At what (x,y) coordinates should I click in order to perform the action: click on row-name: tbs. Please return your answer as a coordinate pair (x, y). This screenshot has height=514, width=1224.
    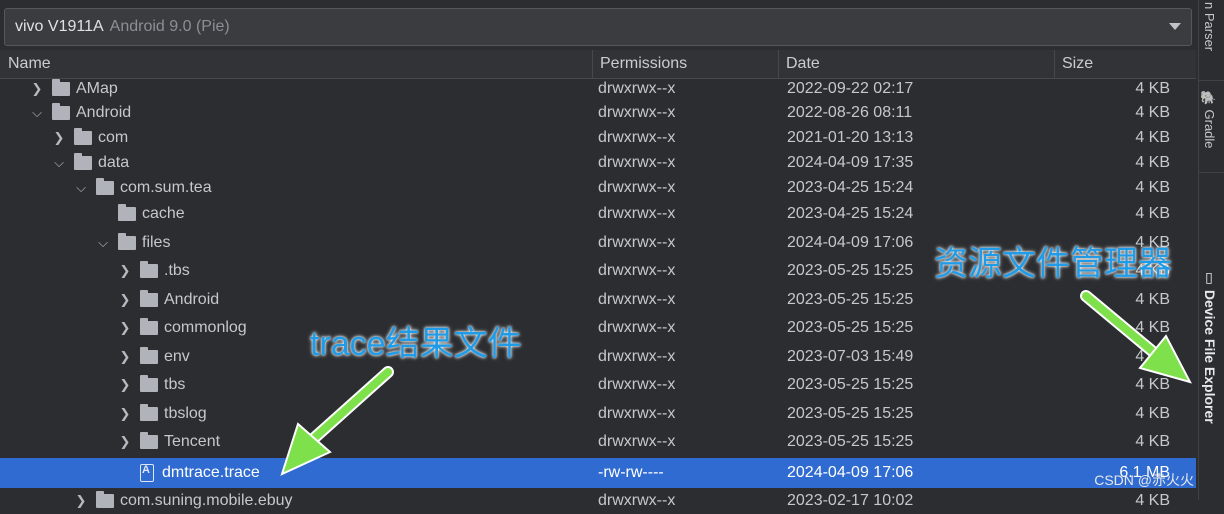
    Looking at the image, I should click on (175, 384).